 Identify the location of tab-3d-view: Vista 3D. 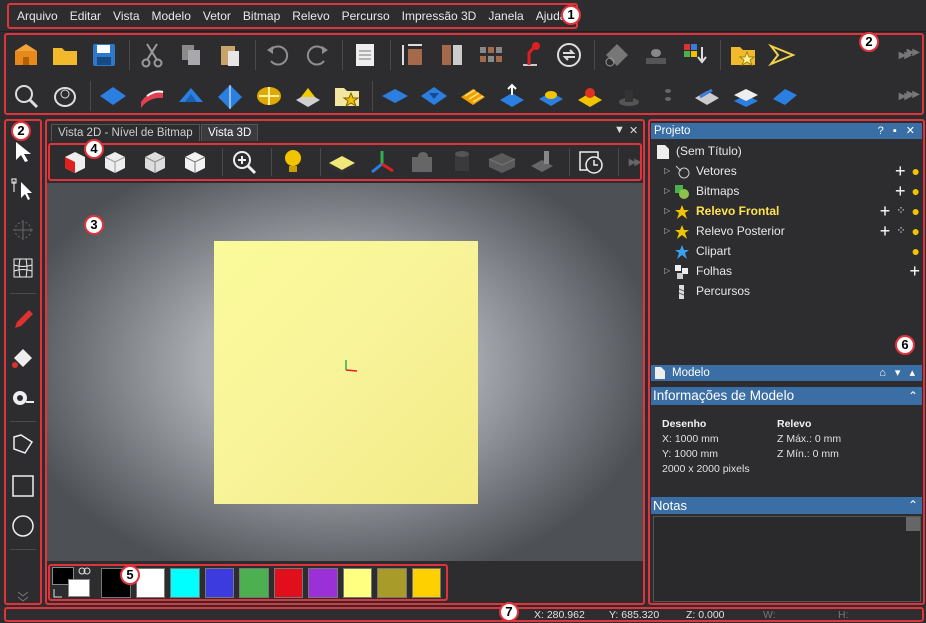
(230, 132).